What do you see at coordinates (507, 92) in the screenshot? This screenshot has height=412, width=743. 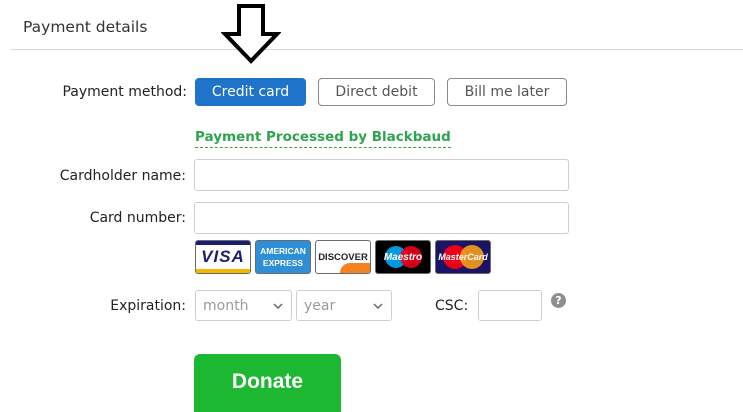 I see `bill-me-later-button: Bill me later` at bounding box center [507, 92].